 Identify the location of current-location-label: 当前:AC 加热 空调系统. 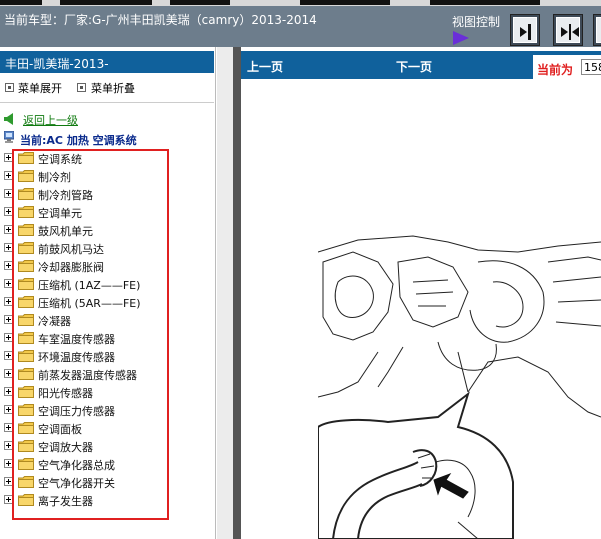
(78, 140).